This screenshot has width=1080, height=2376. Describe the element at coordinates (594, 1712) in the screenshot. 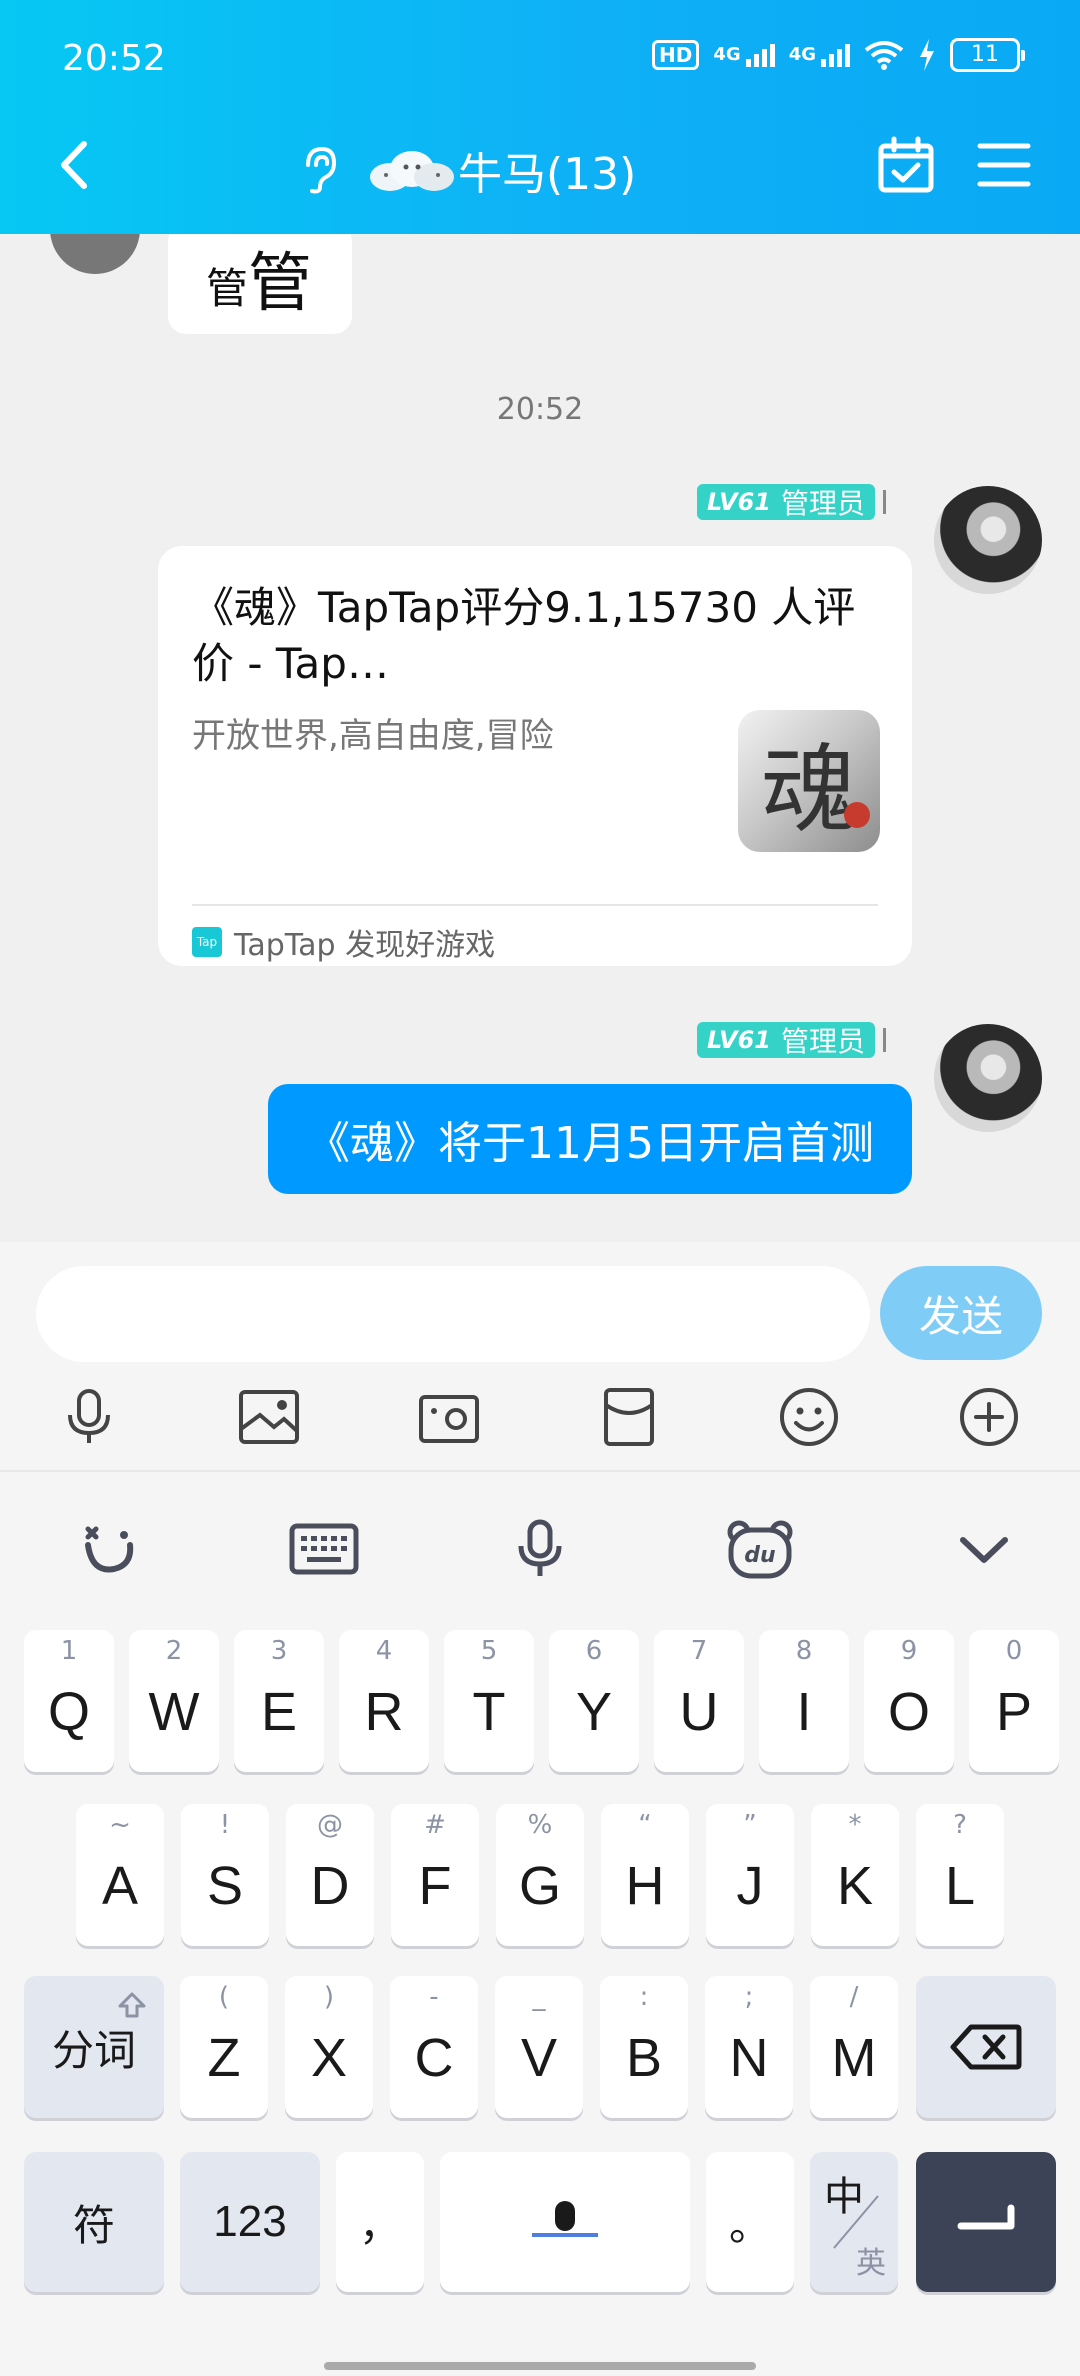

I see `key-label: Y` at that location.